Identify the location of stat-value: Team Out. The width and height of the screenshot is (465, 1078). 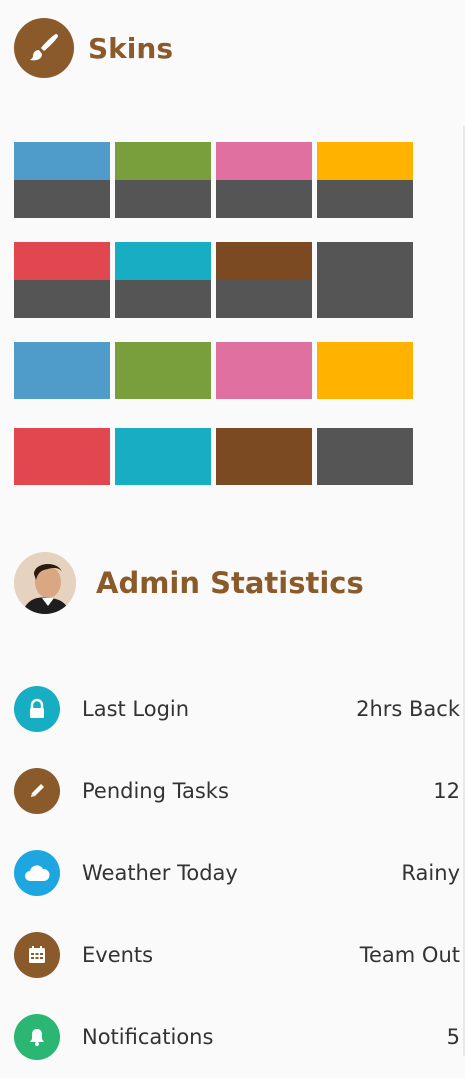
(409, 955).